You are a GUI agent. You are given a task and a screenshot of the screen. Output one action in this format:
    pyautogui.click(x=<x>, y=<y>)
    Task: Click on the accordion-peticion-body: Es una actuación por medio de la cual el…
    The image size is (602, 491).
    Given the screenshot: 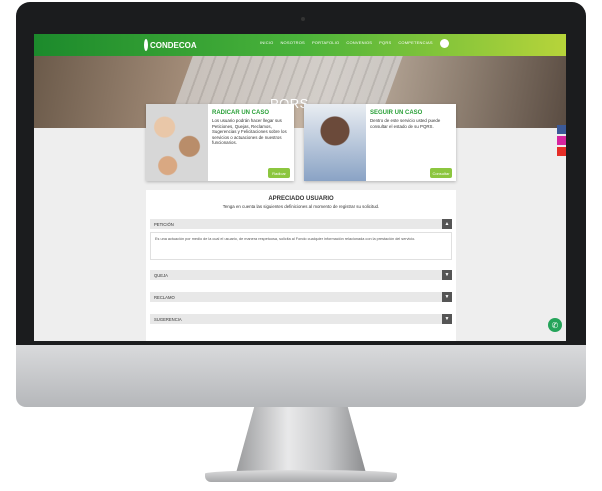 What is the action you would take?
    pyautogui.click(x=301, y=246)
    